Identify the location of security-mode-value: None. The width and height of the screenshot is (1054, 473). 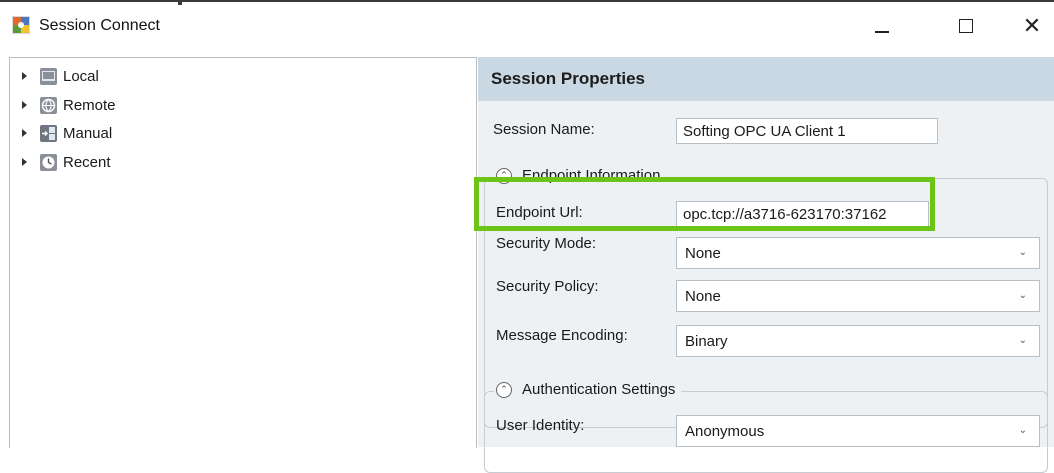
(703, 253).